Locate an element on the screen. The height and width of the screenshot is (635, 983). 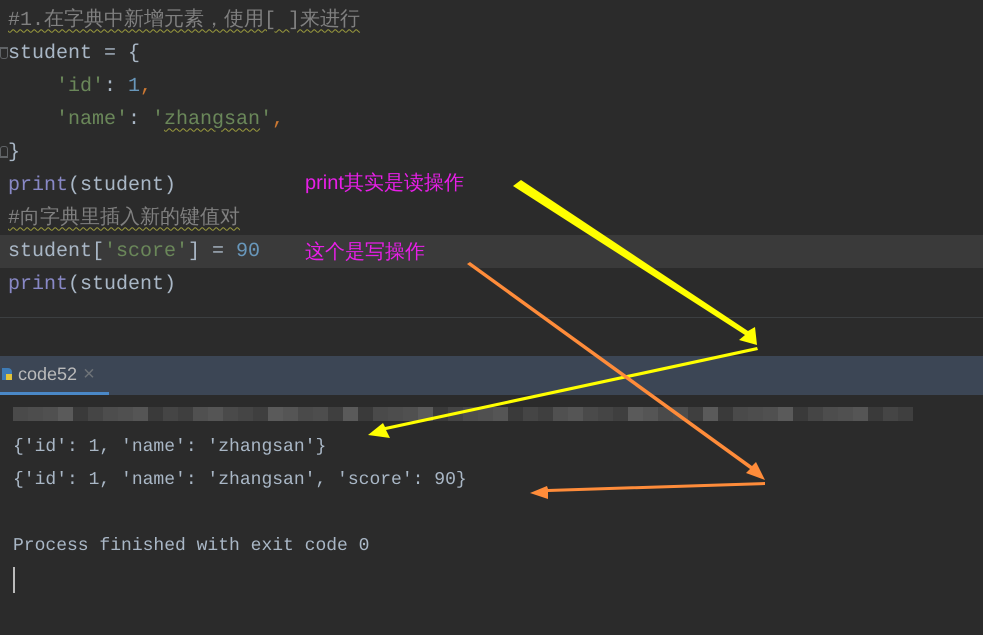
code-line: student['score'] = 90 is located at coordinates (134, 251).